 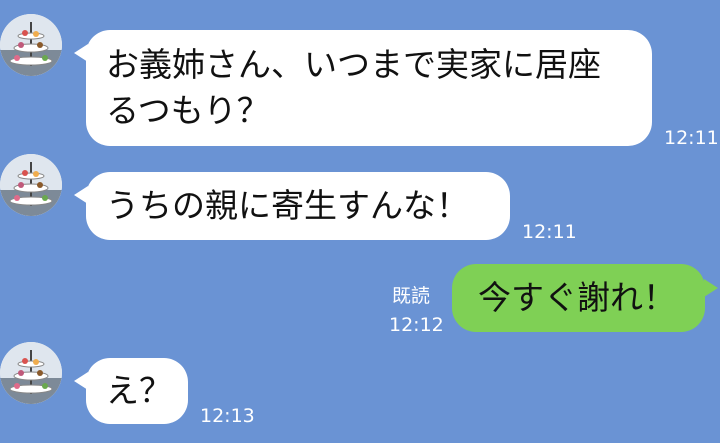 What do you see at coordinates (411, 296) in the screenshot?
I see `read-receipt: 既読` at bounding box center [411, 296].